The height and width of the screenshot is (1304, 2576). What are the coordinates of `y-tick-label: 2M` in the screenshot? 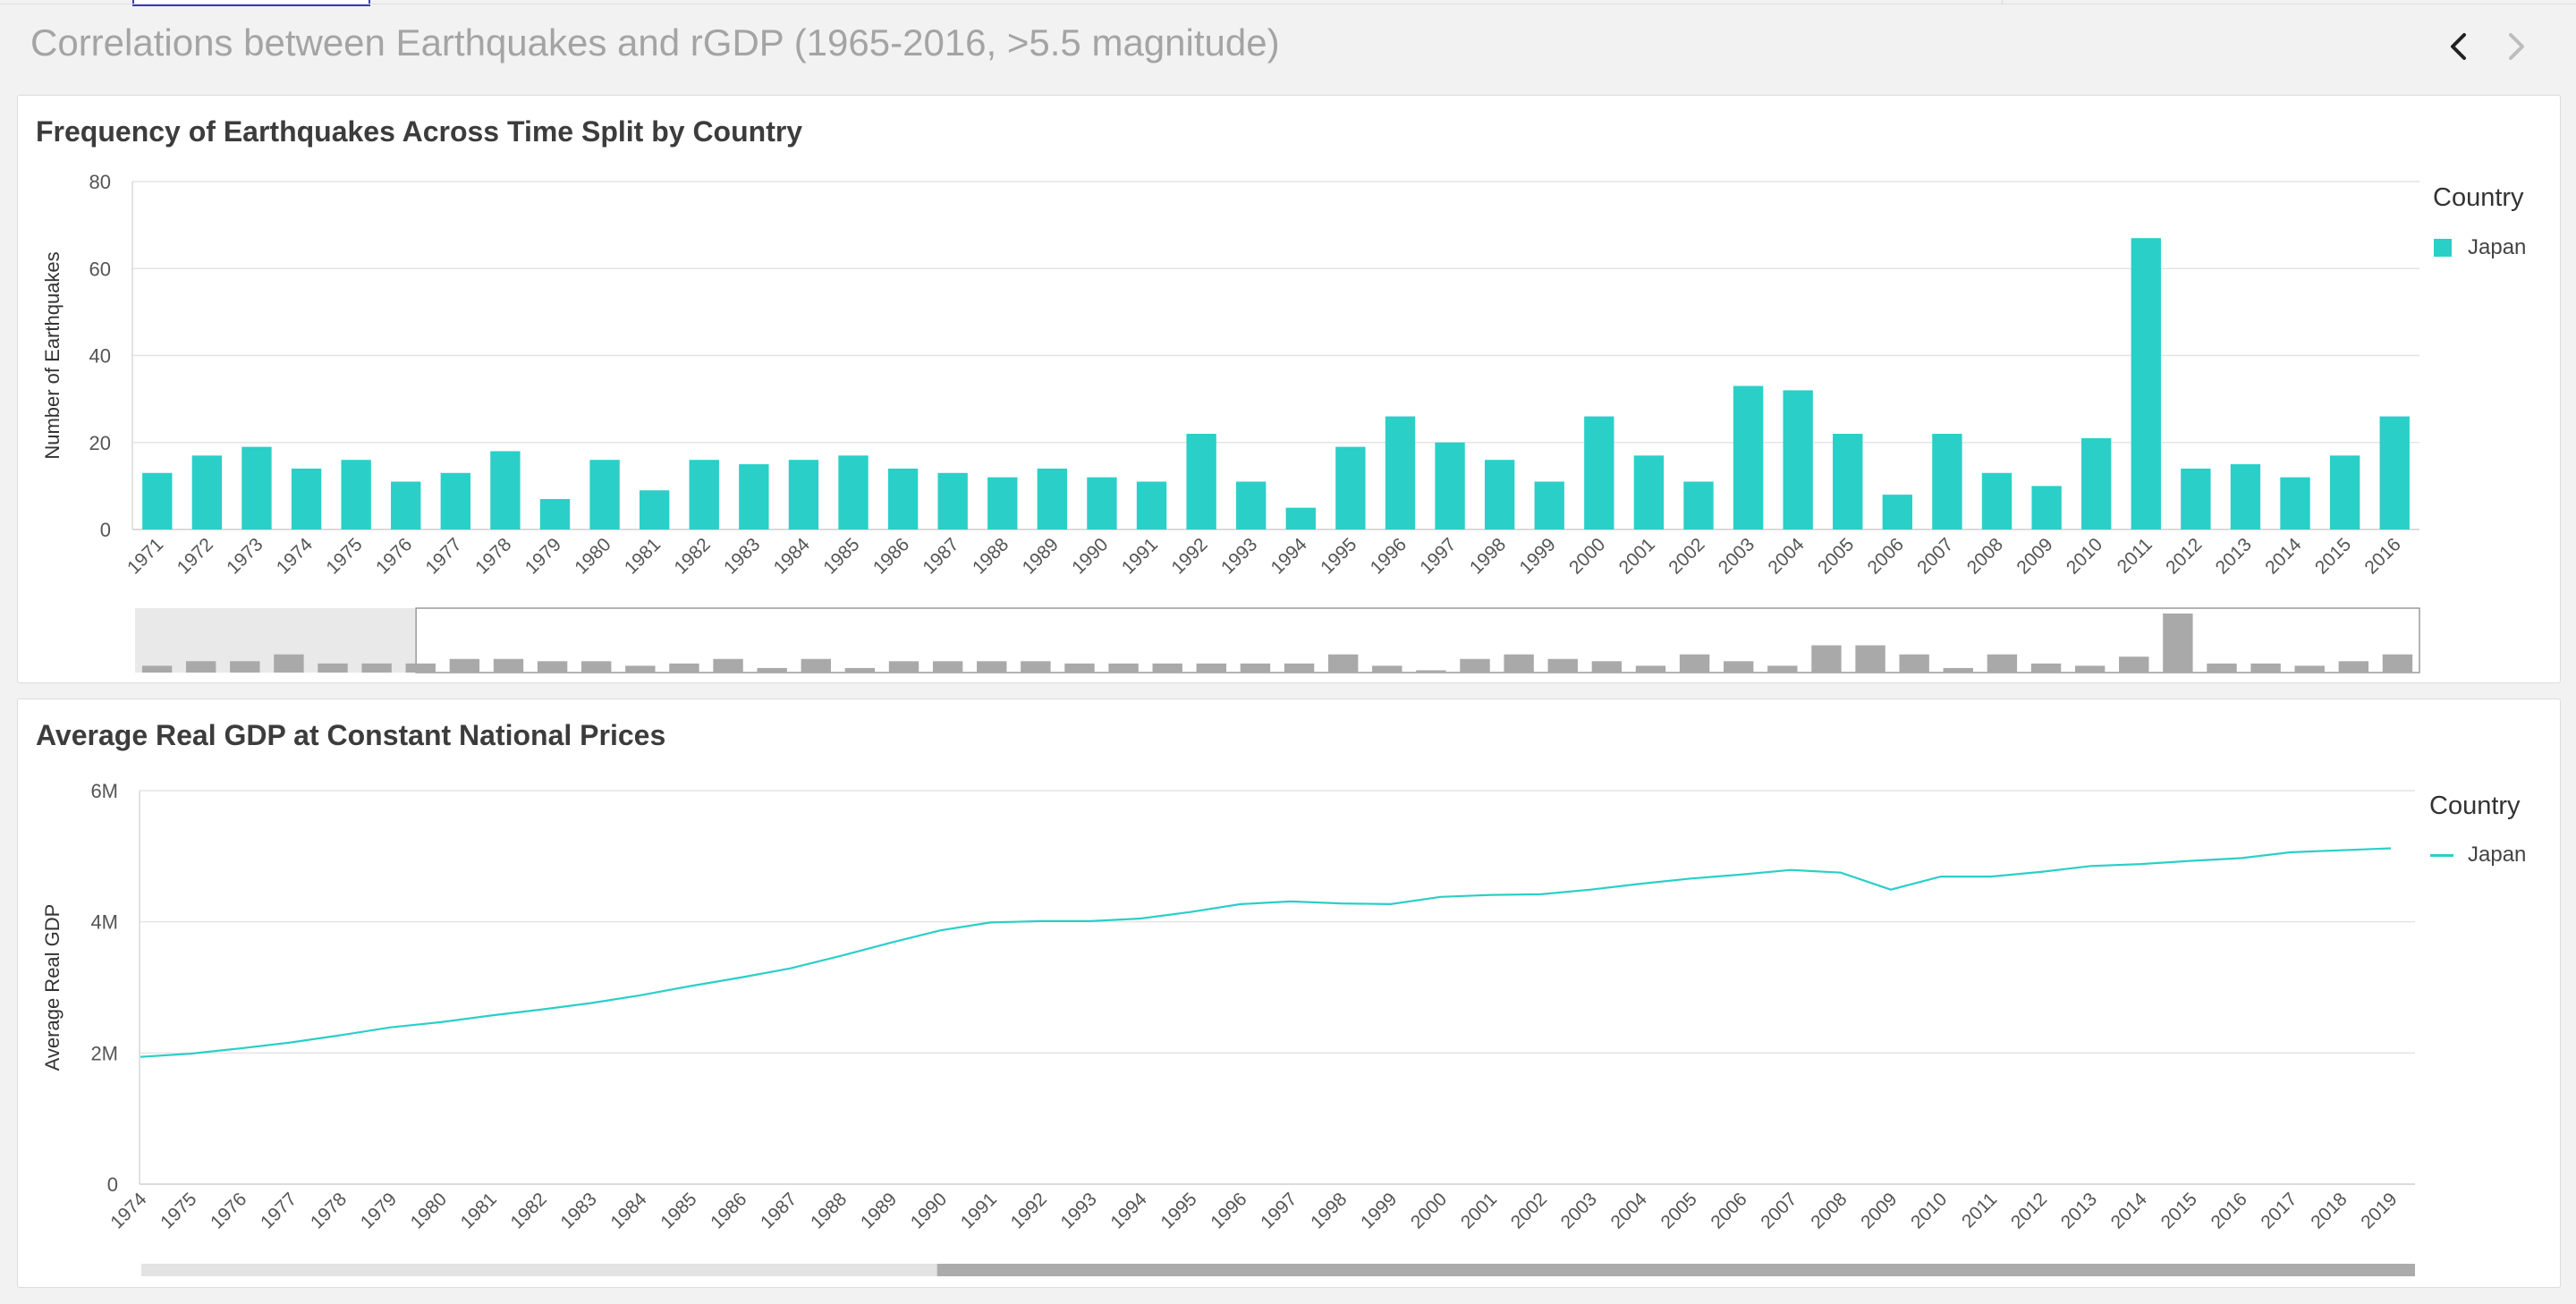 It's located at (104, 1053).